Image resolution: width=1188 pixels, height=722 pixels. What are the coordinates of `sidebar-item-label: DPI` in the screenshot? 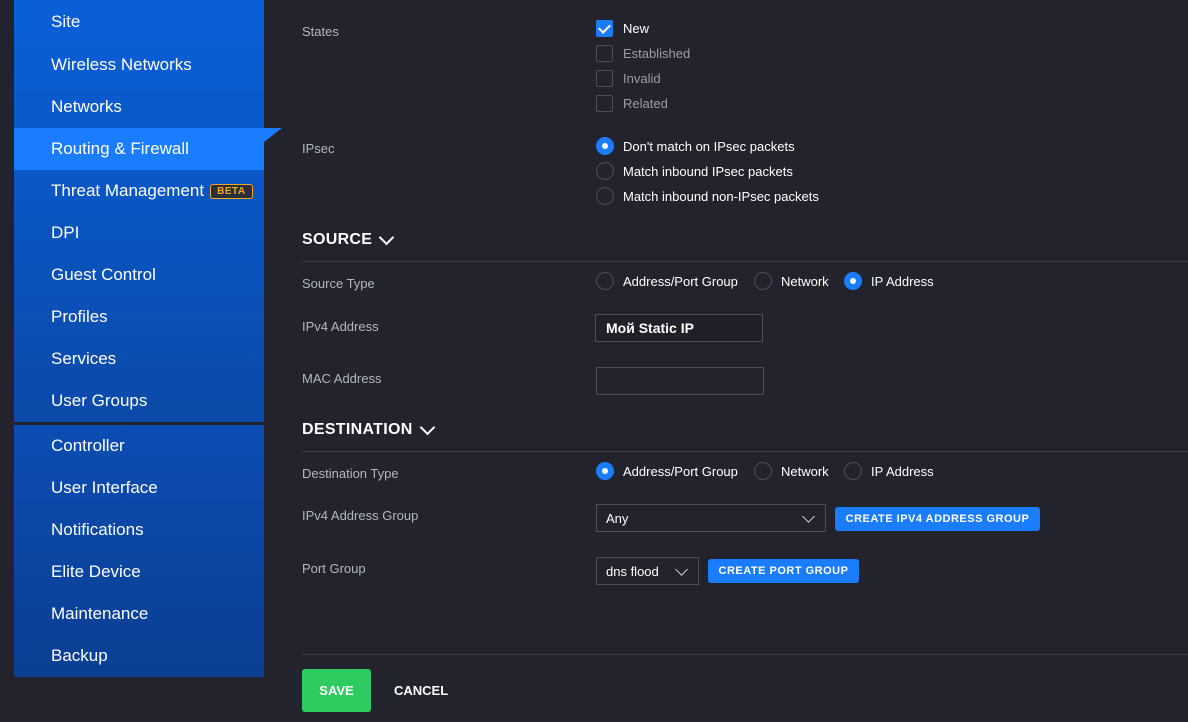 It's located at (65, 232).